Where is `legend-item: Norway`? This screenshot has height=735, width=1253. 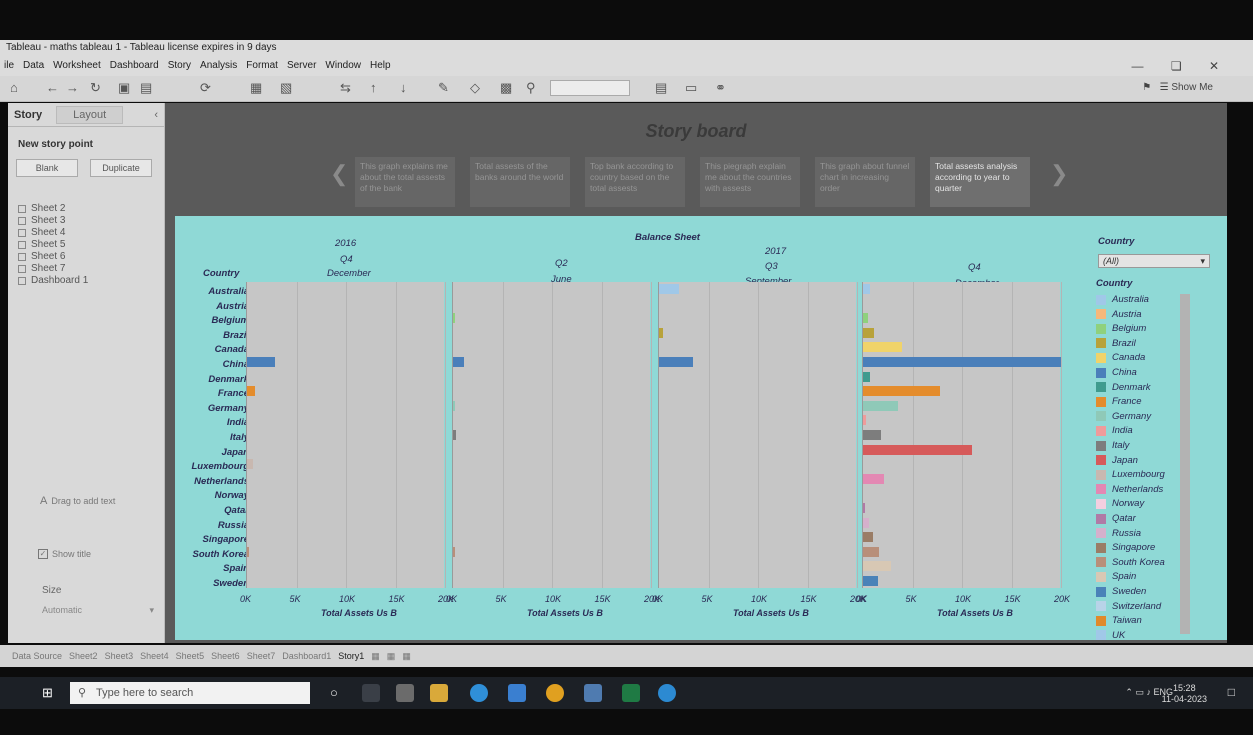
legend-item: Norway is located at coordinates (1120, 503).